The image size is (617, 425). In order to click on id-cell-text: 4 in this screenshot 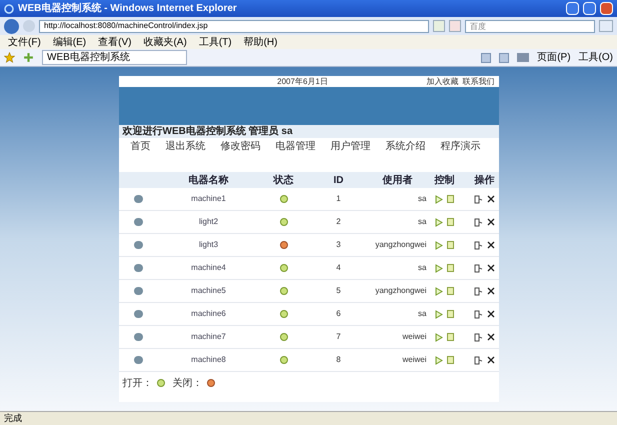, I will do `click(338, 268)`.